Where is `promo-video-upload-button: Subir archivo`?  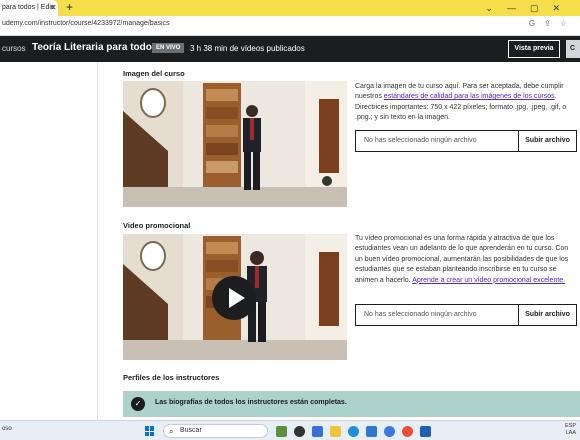
promo-video-upload-button: Subir archivo is located at coordinates (547, 315).